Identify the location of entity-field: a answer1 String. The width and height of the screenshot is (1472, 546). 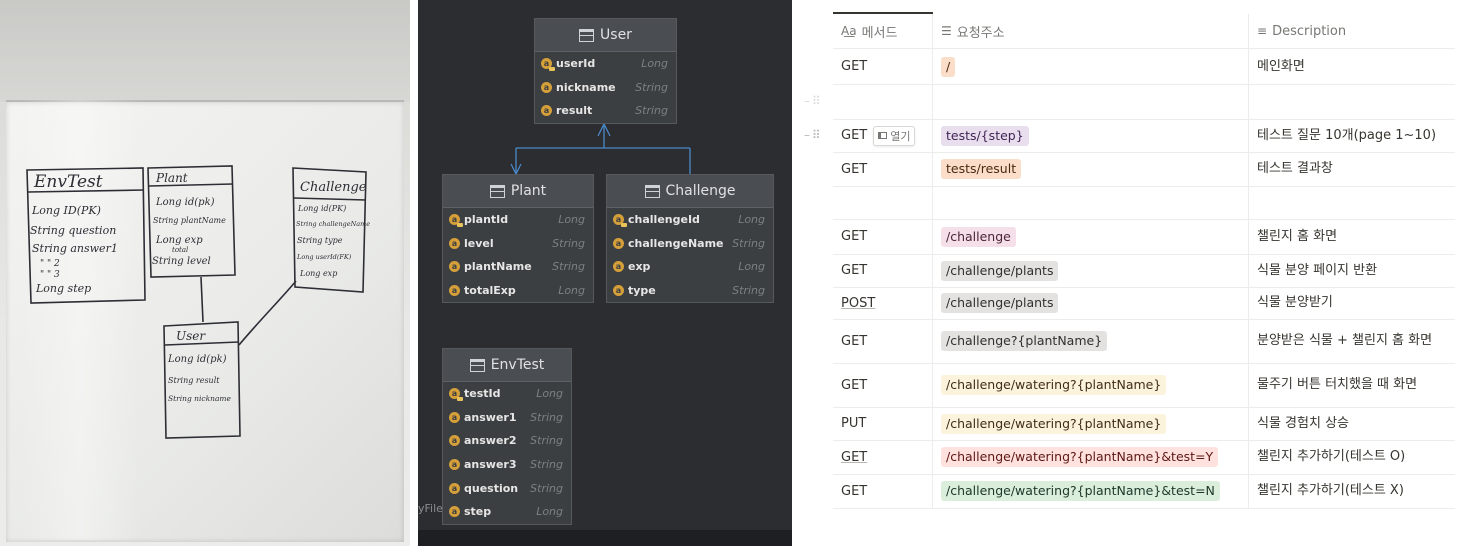
(507, 418).